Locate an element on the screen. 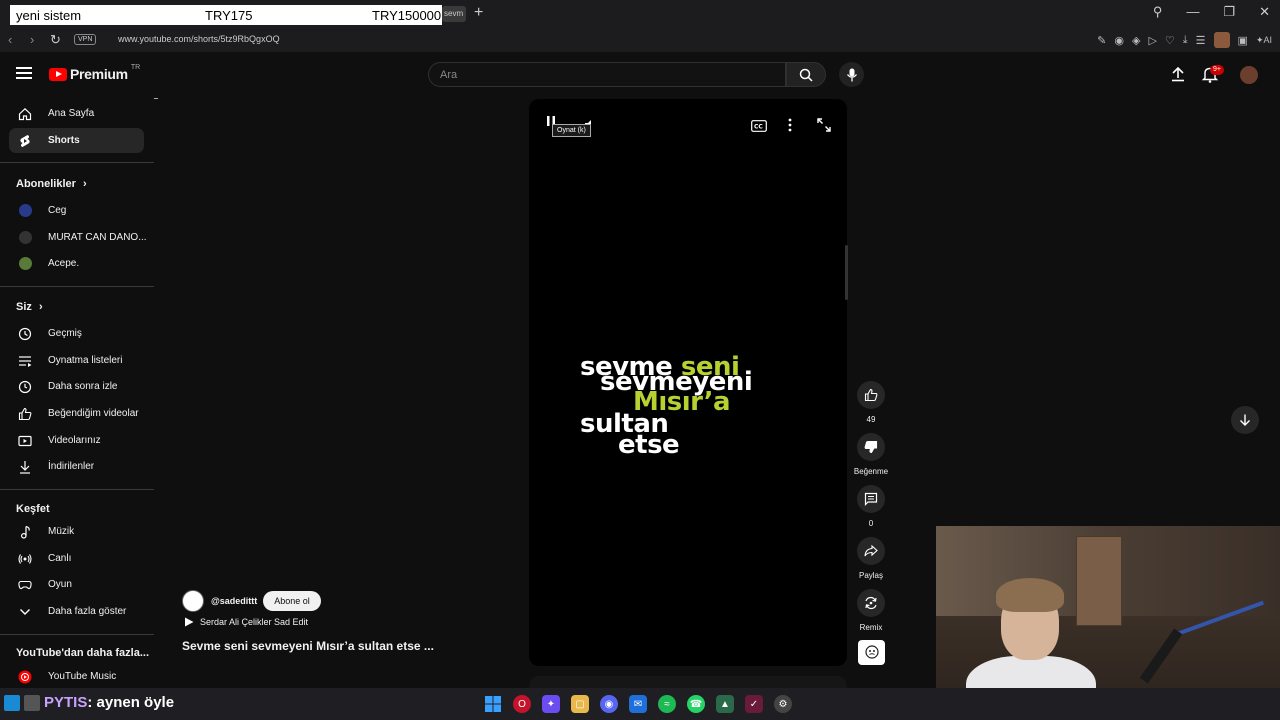 The height and width of the screenshot is (720, 1280). sidebar-item-downloads: İndirilenler is located at coordinates (76, 466).